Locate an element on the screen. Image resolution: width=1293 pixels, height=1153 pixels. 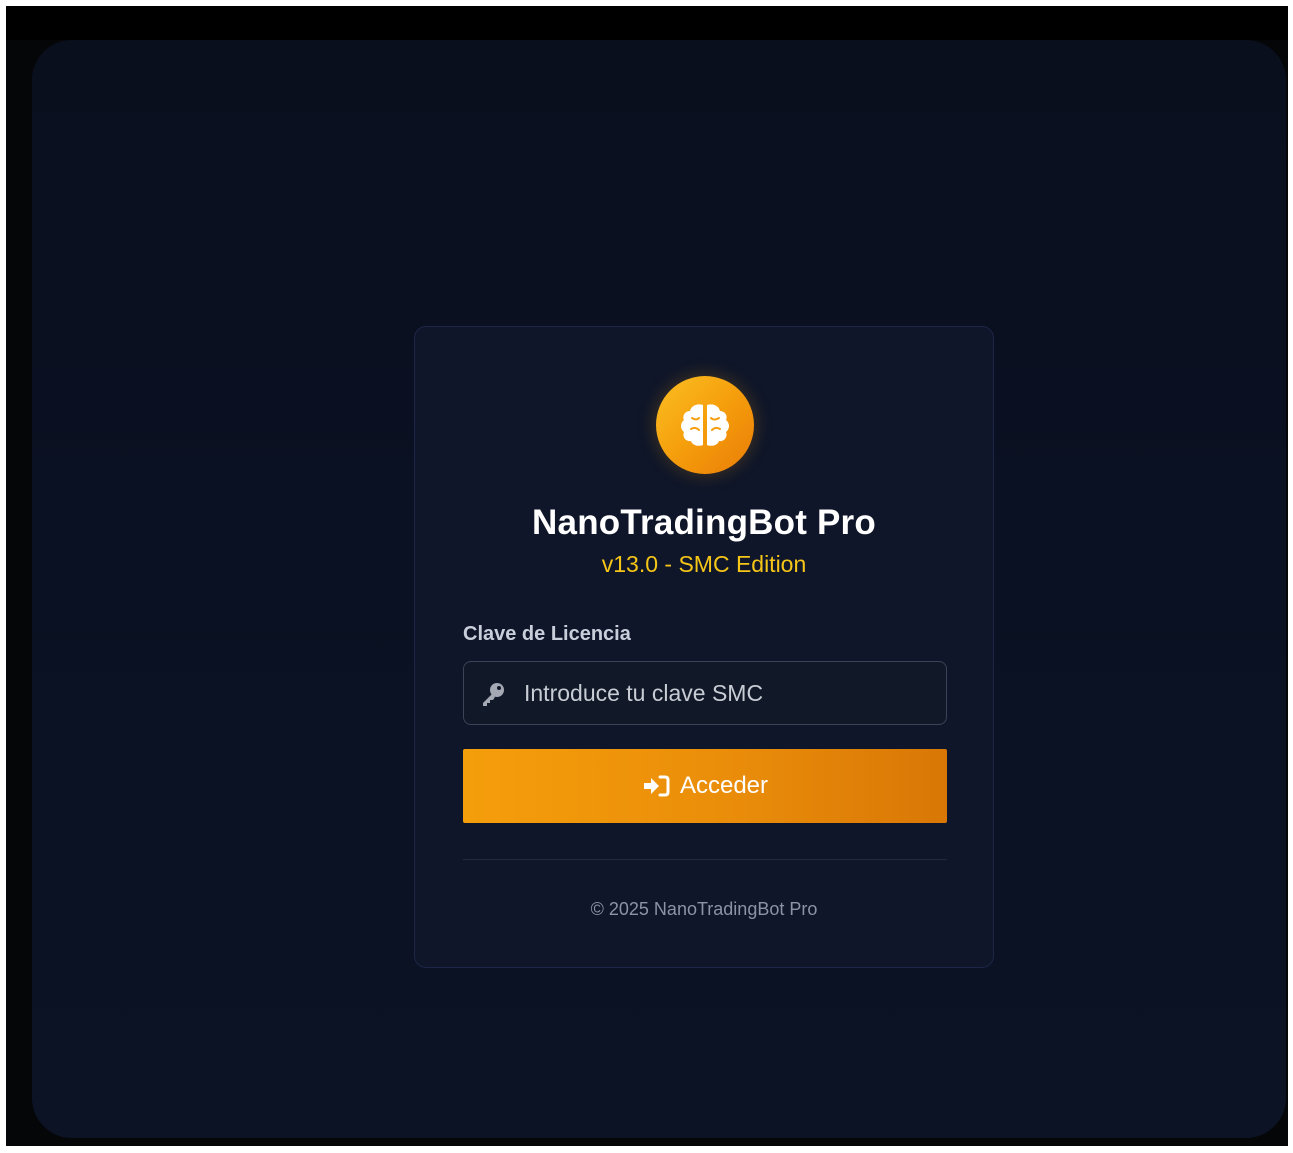
license-key-label: Clave de Licencia is located at coordinates (547, 634).